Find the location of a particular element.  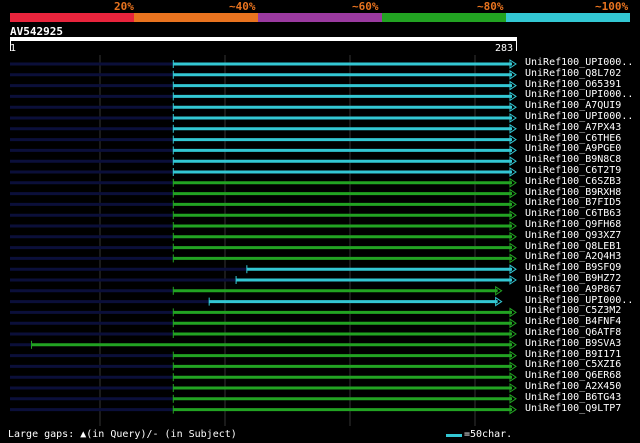

scale-text: =50char. is located at coordinates (488, 434).